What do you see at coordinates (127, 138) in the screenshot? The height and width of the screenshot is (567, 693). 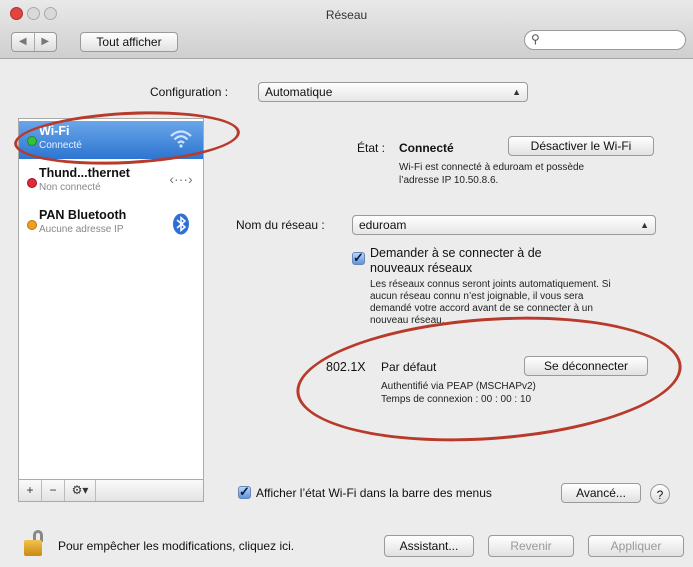 I see `annotation-oval-wifi` at bounding box center [127, 138].